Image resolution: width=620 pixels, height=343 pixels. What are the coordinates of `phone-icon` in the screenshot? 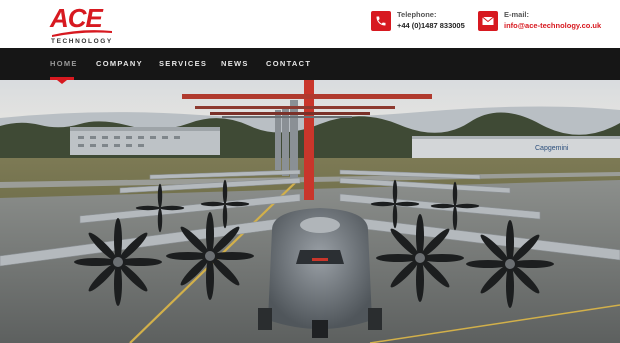 It's located at (381, 21).